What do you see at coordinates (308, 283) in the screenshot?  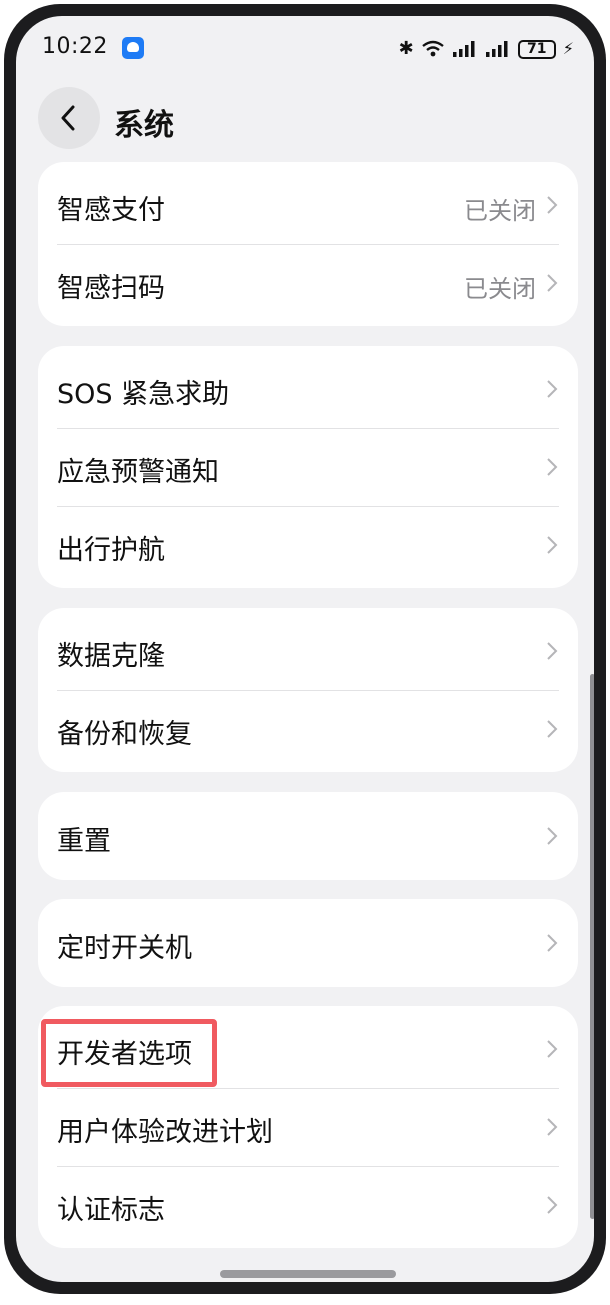 I see `list-item-smart-scan: 智感扫码 已关闭` at bounding box center [308, 283].